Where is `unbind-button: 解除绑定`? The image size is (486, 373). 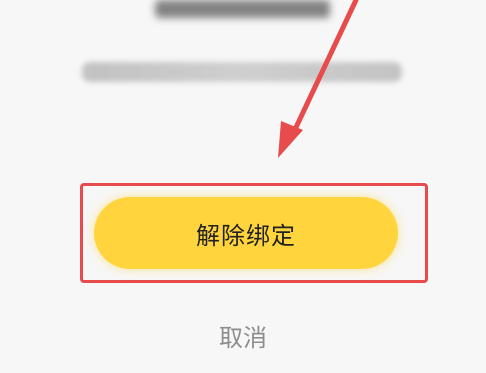
unbind-button: 解除绑定 is located at coordinates (246, 233).